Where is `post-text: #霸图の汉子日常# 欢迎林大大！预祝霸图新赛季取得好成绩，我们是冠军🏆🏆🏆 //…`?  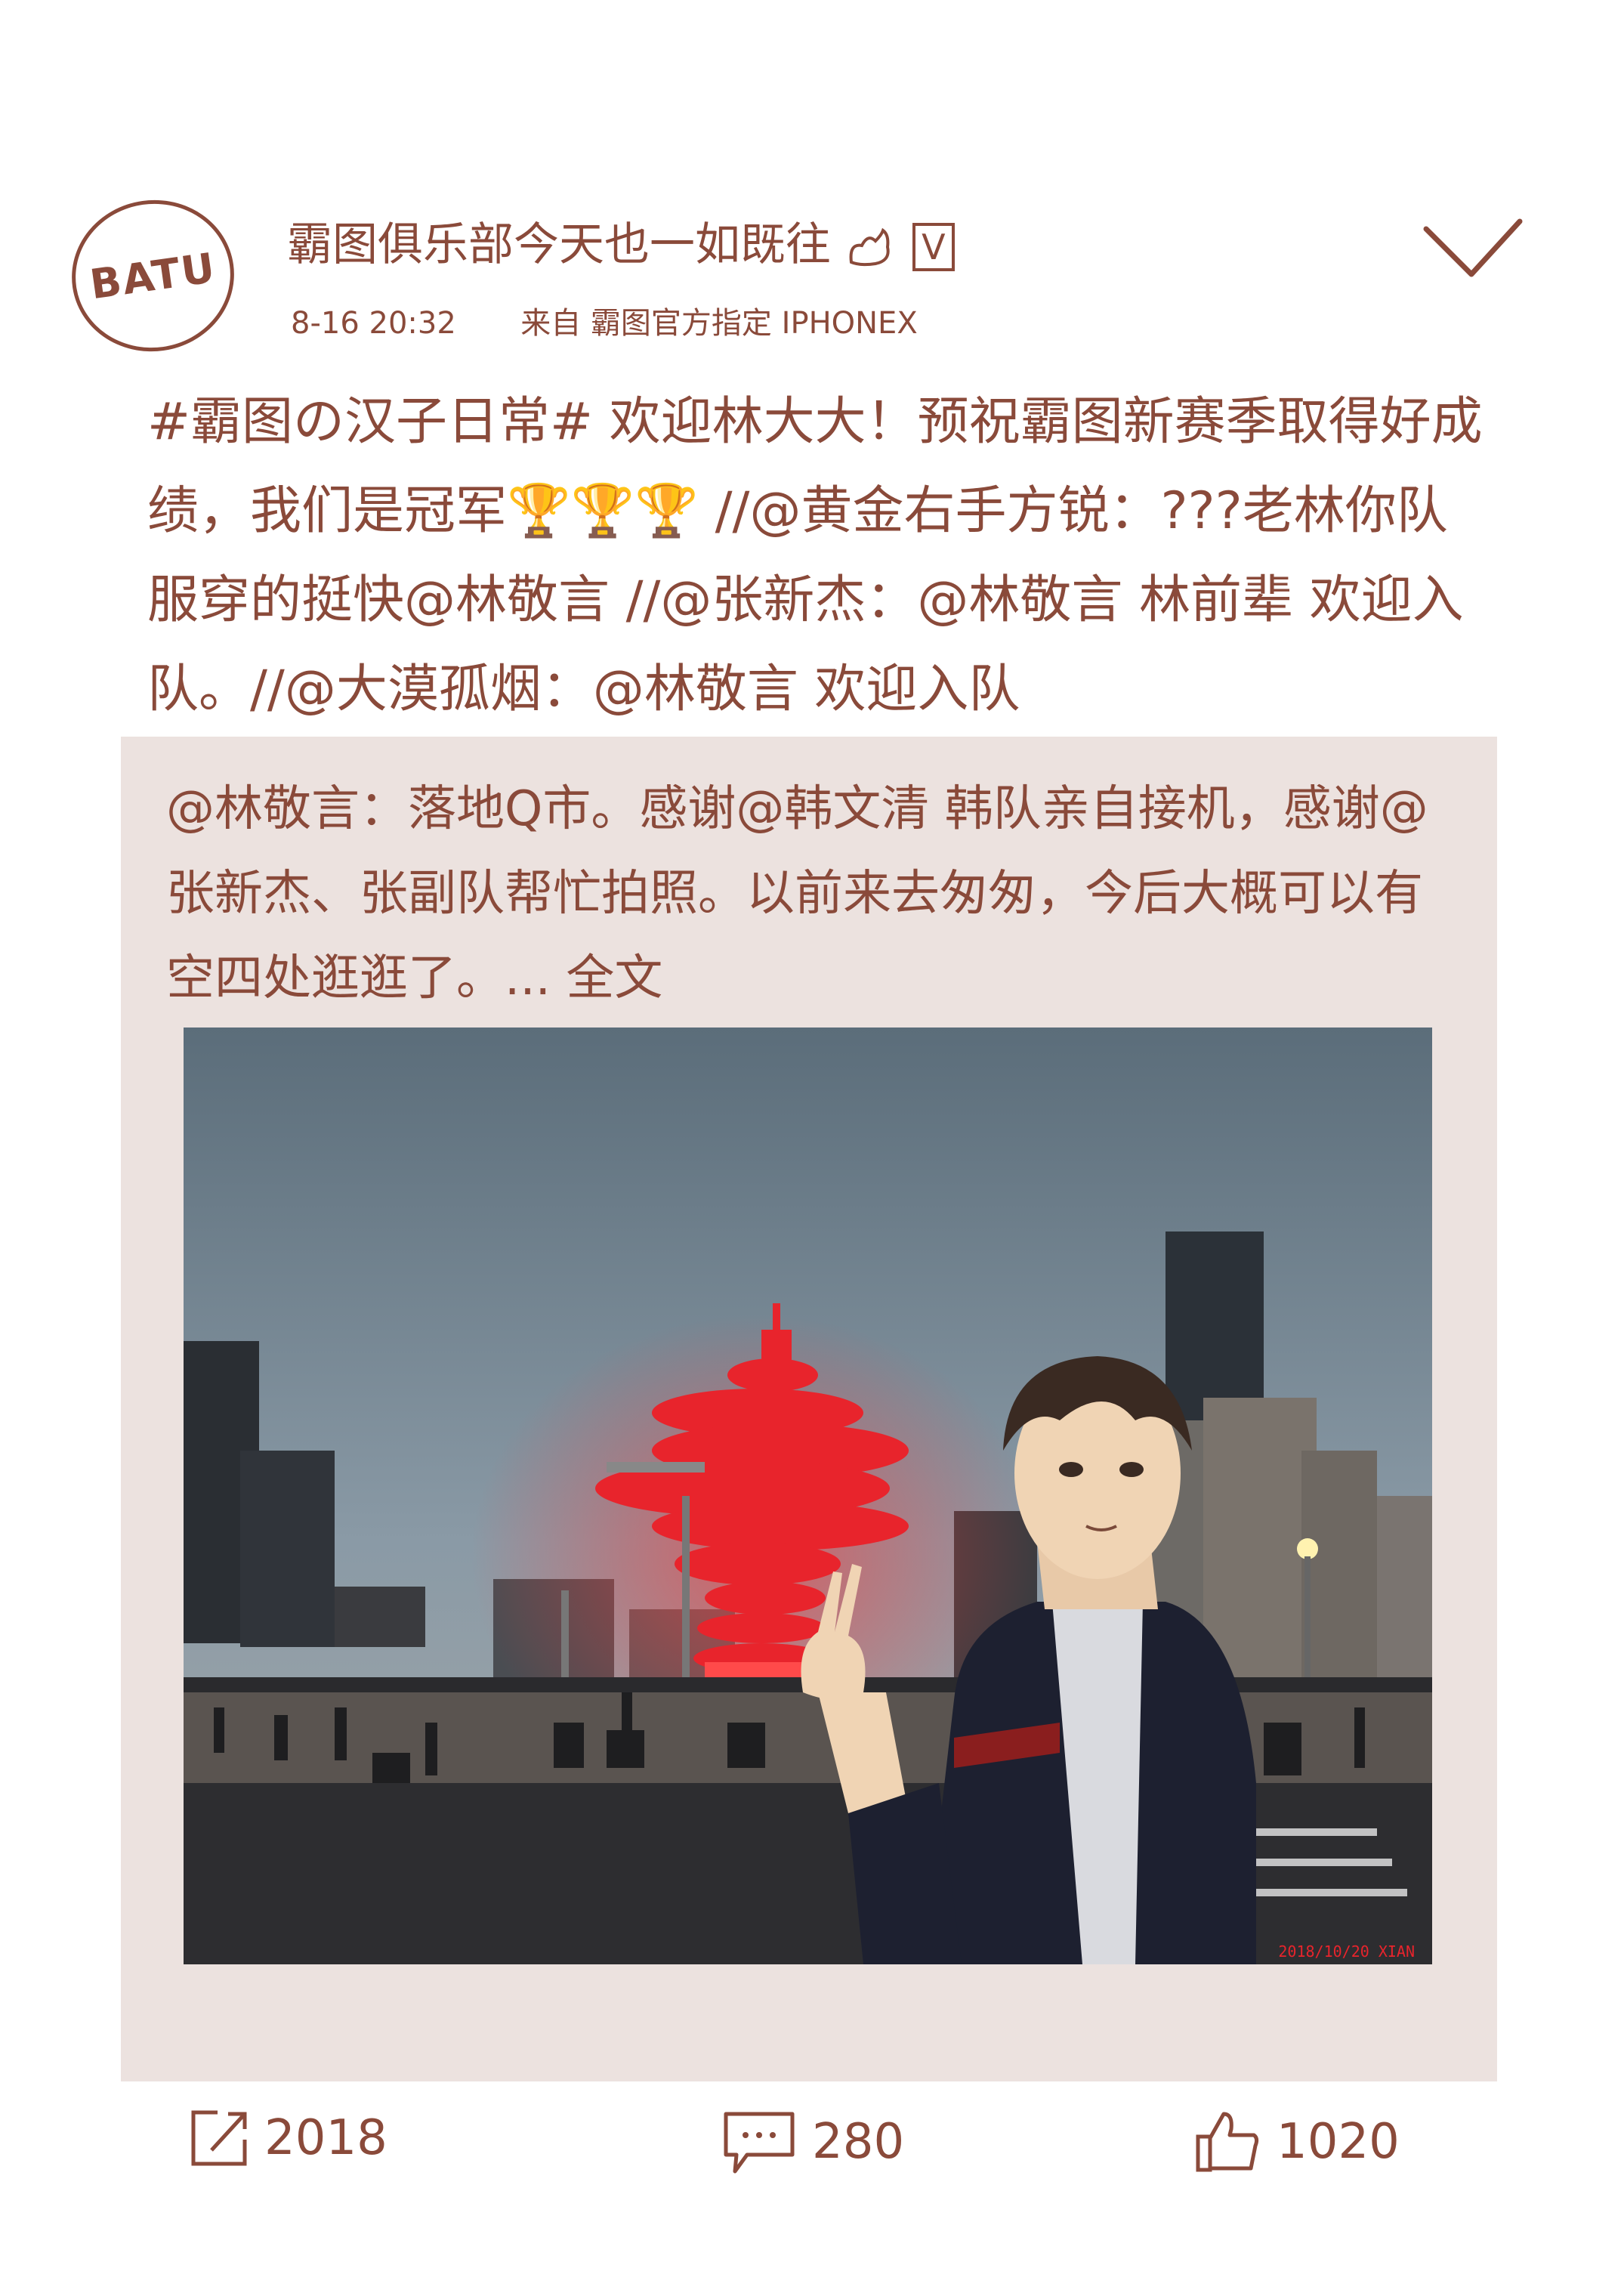 post-text: #霸图の汉子日常# 欢迎林大大！预祝霸图新赛季取得好成绩，我们是冠军🏆🏆🏆 //… is located at coordinates (815, 555).